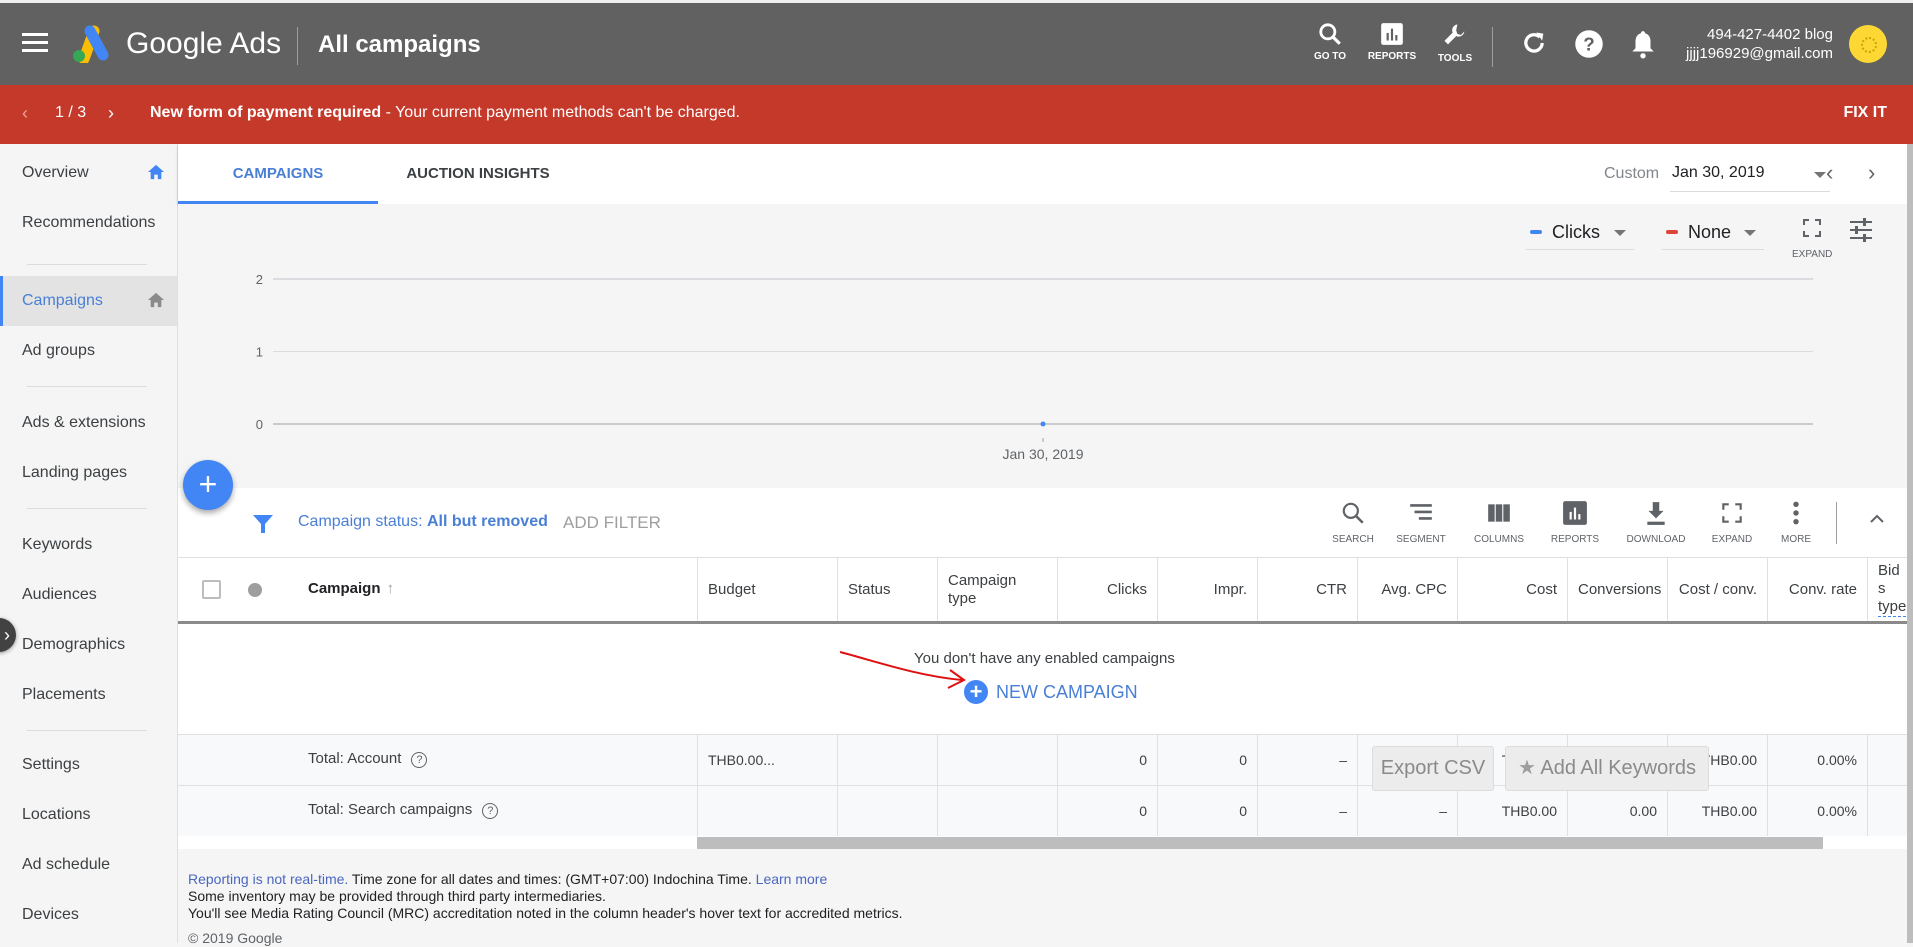  I want to click on empty-message: You don't have any enabled campaigns, so click(1044, 658).